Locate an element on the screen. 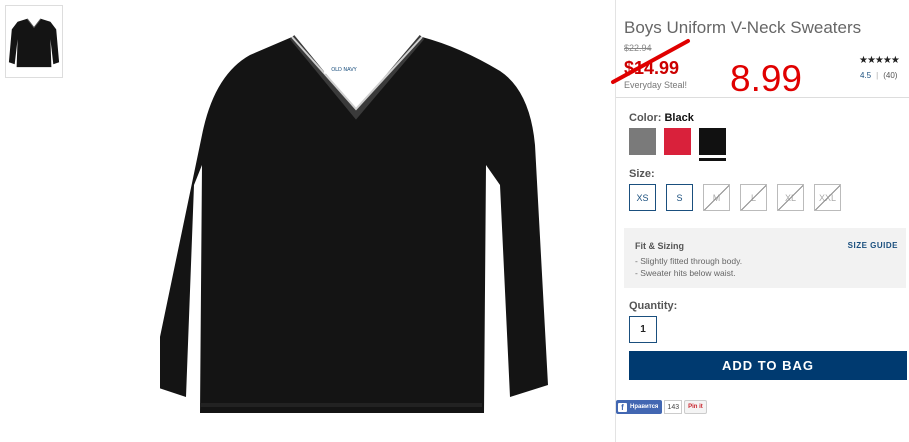 This screenshot has width=909, height=442. social-share-bar: f Нравится 143 Pin it is located at coordinates (661, 407).